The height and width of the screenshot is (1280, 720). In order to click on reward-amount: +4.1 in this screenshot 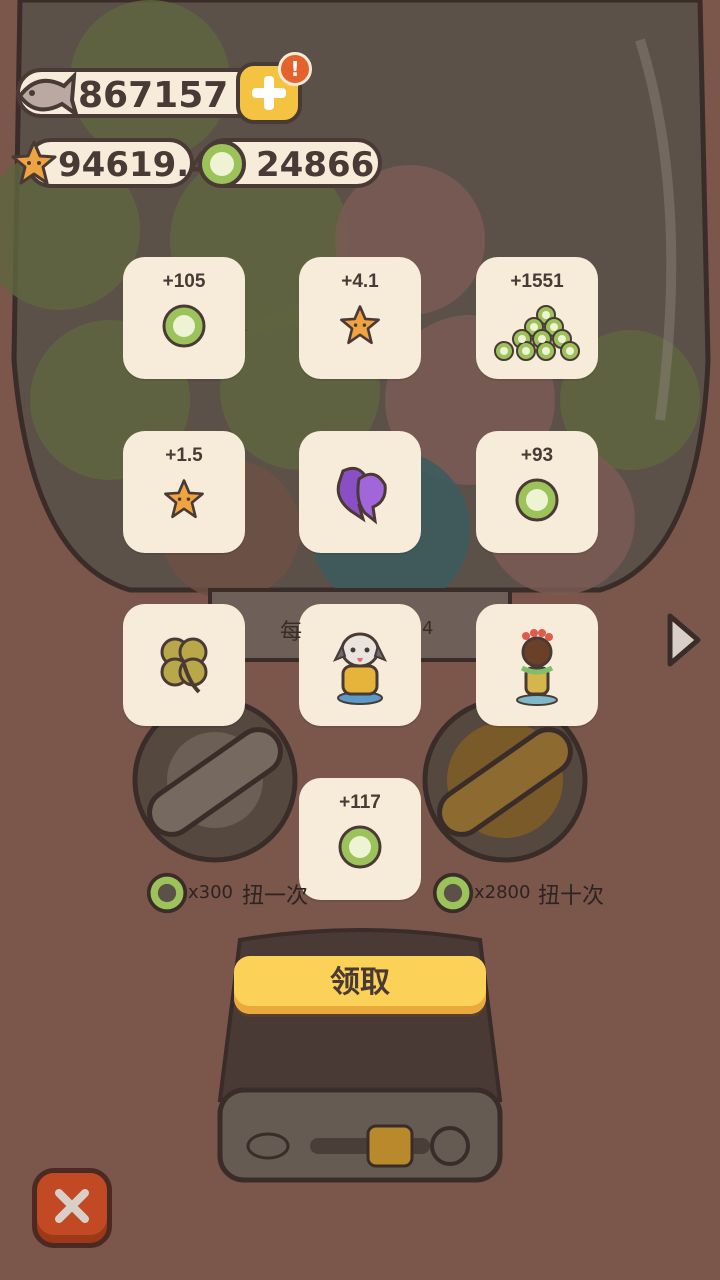, I will do `click(360, 281)`.